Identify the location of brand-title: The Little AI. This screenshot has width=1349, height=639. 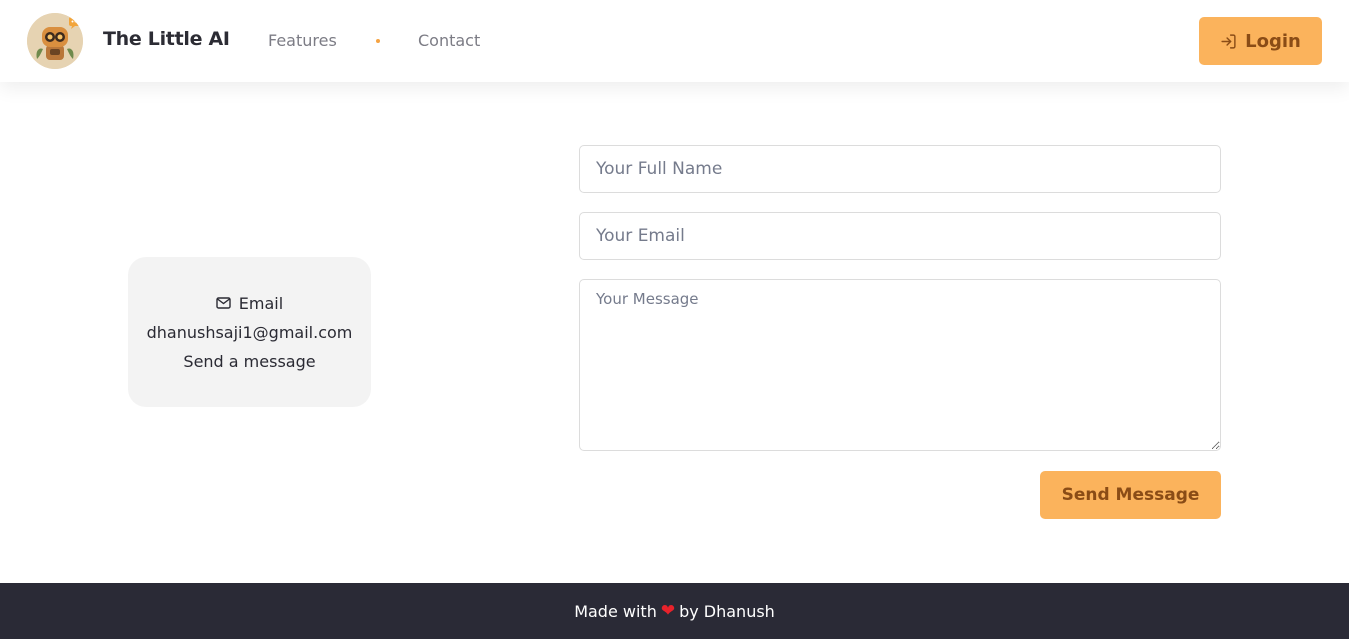
(166, 39).